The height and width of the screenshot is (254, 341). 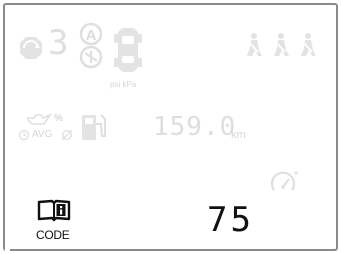 What do you see at coordinates (53, 235) in the screenshot?
I see `code-label: CODE` at bounding box center [53, 235].